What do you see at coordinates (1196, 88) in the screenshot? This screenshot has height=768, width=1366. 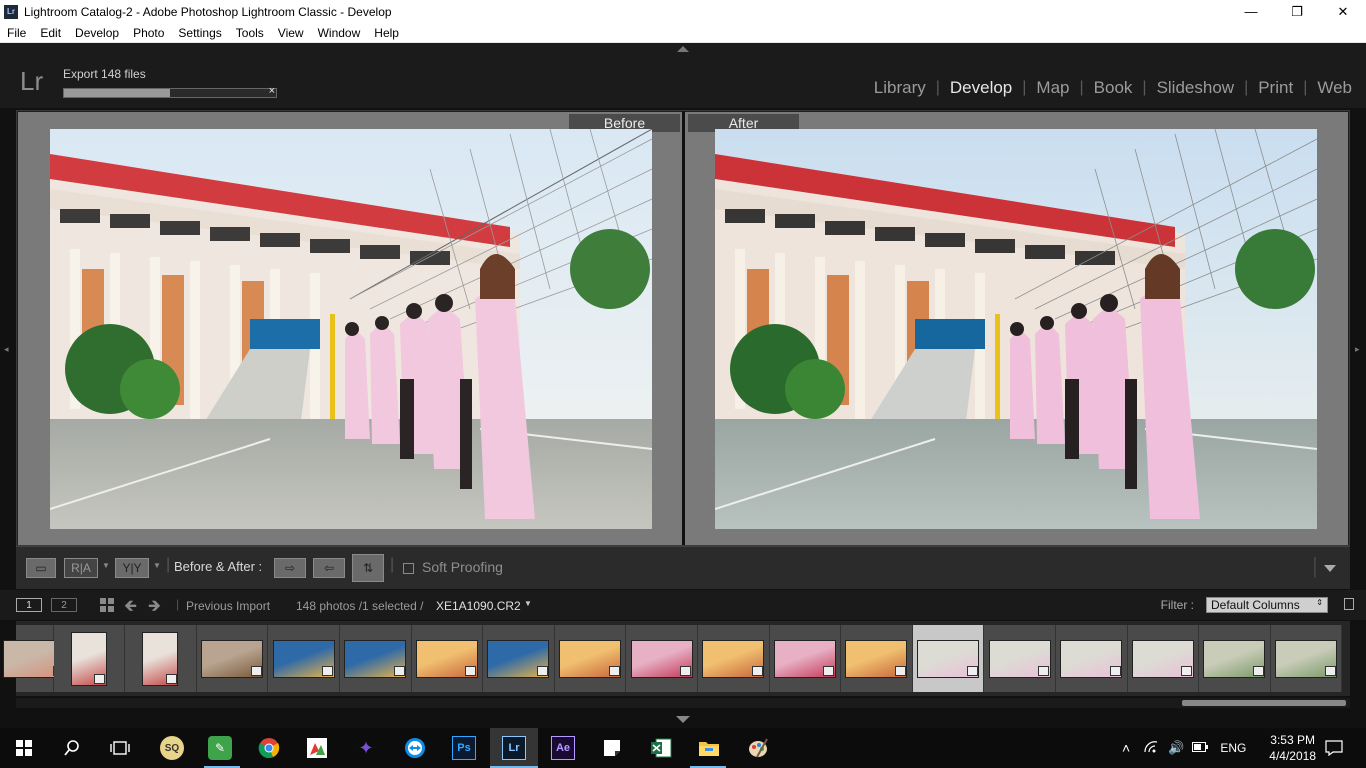 I see `module-slideshow: Slideshow` at bounding box center [1196, 88].